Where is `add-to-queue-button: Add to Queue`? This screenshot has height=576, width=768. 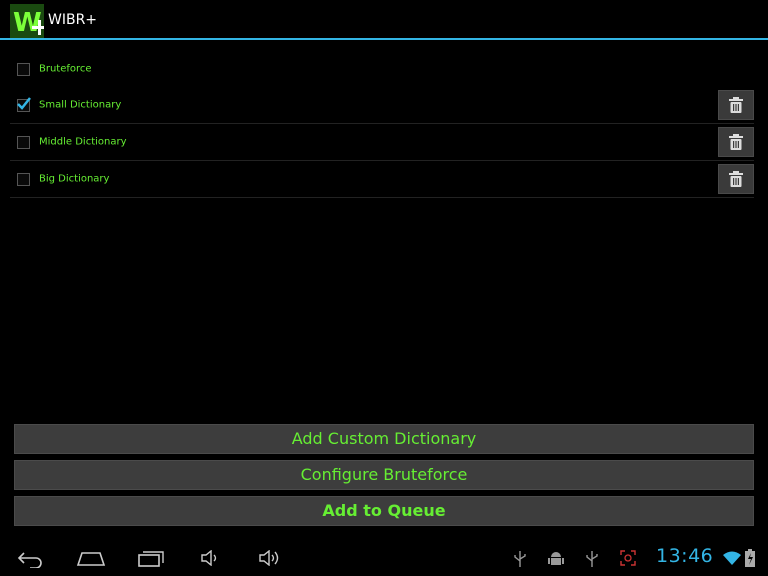
add-to-queue-button: Add to Queue is located at coordinates (384, 511).